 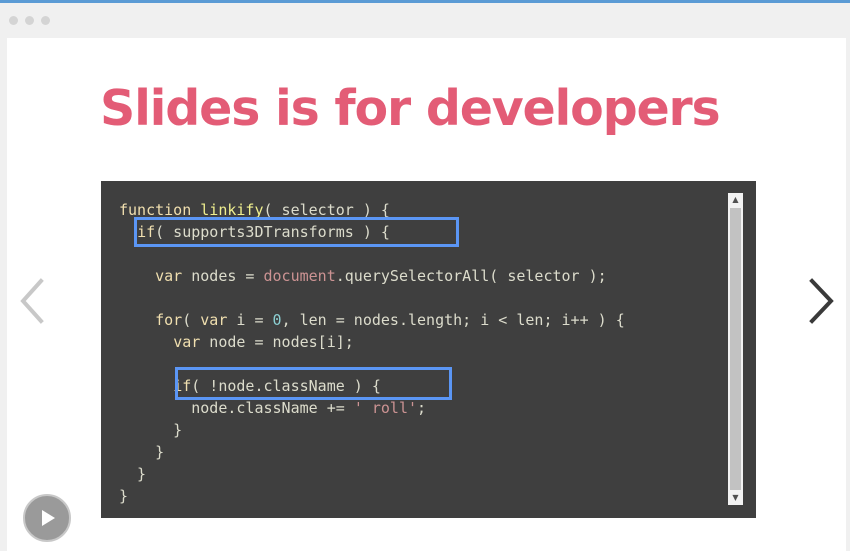 What do you see at coordinates (735, 200) in the screenshot?
I see `scroll-up-arrow-icon: ▲` at bounding box center [735, 200].